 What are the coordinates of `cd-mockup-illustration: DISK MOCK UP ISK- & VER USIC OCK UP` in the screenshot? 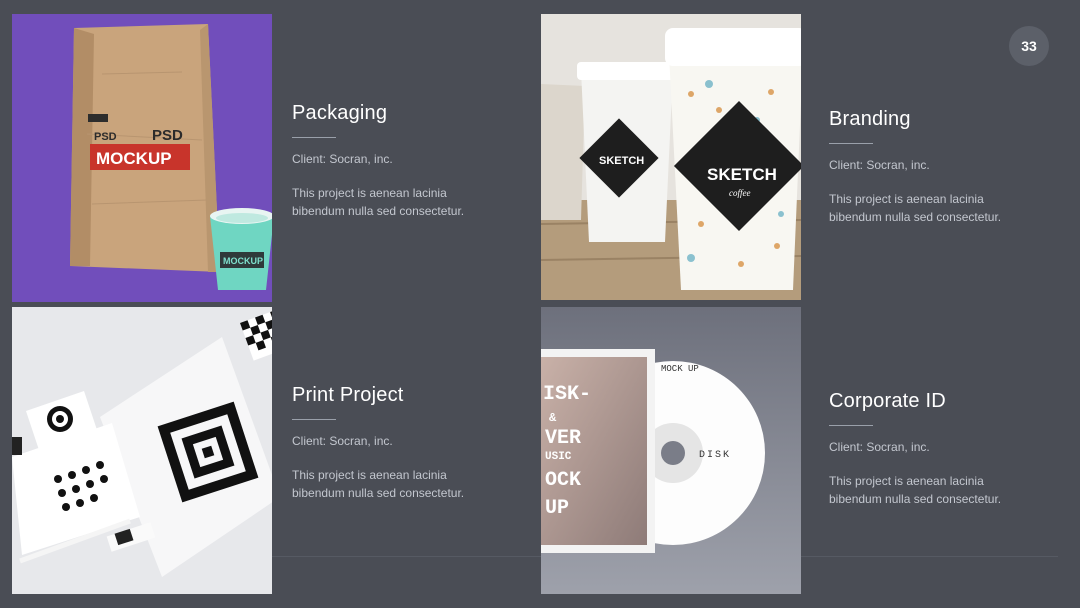 It's located at (671, 450).